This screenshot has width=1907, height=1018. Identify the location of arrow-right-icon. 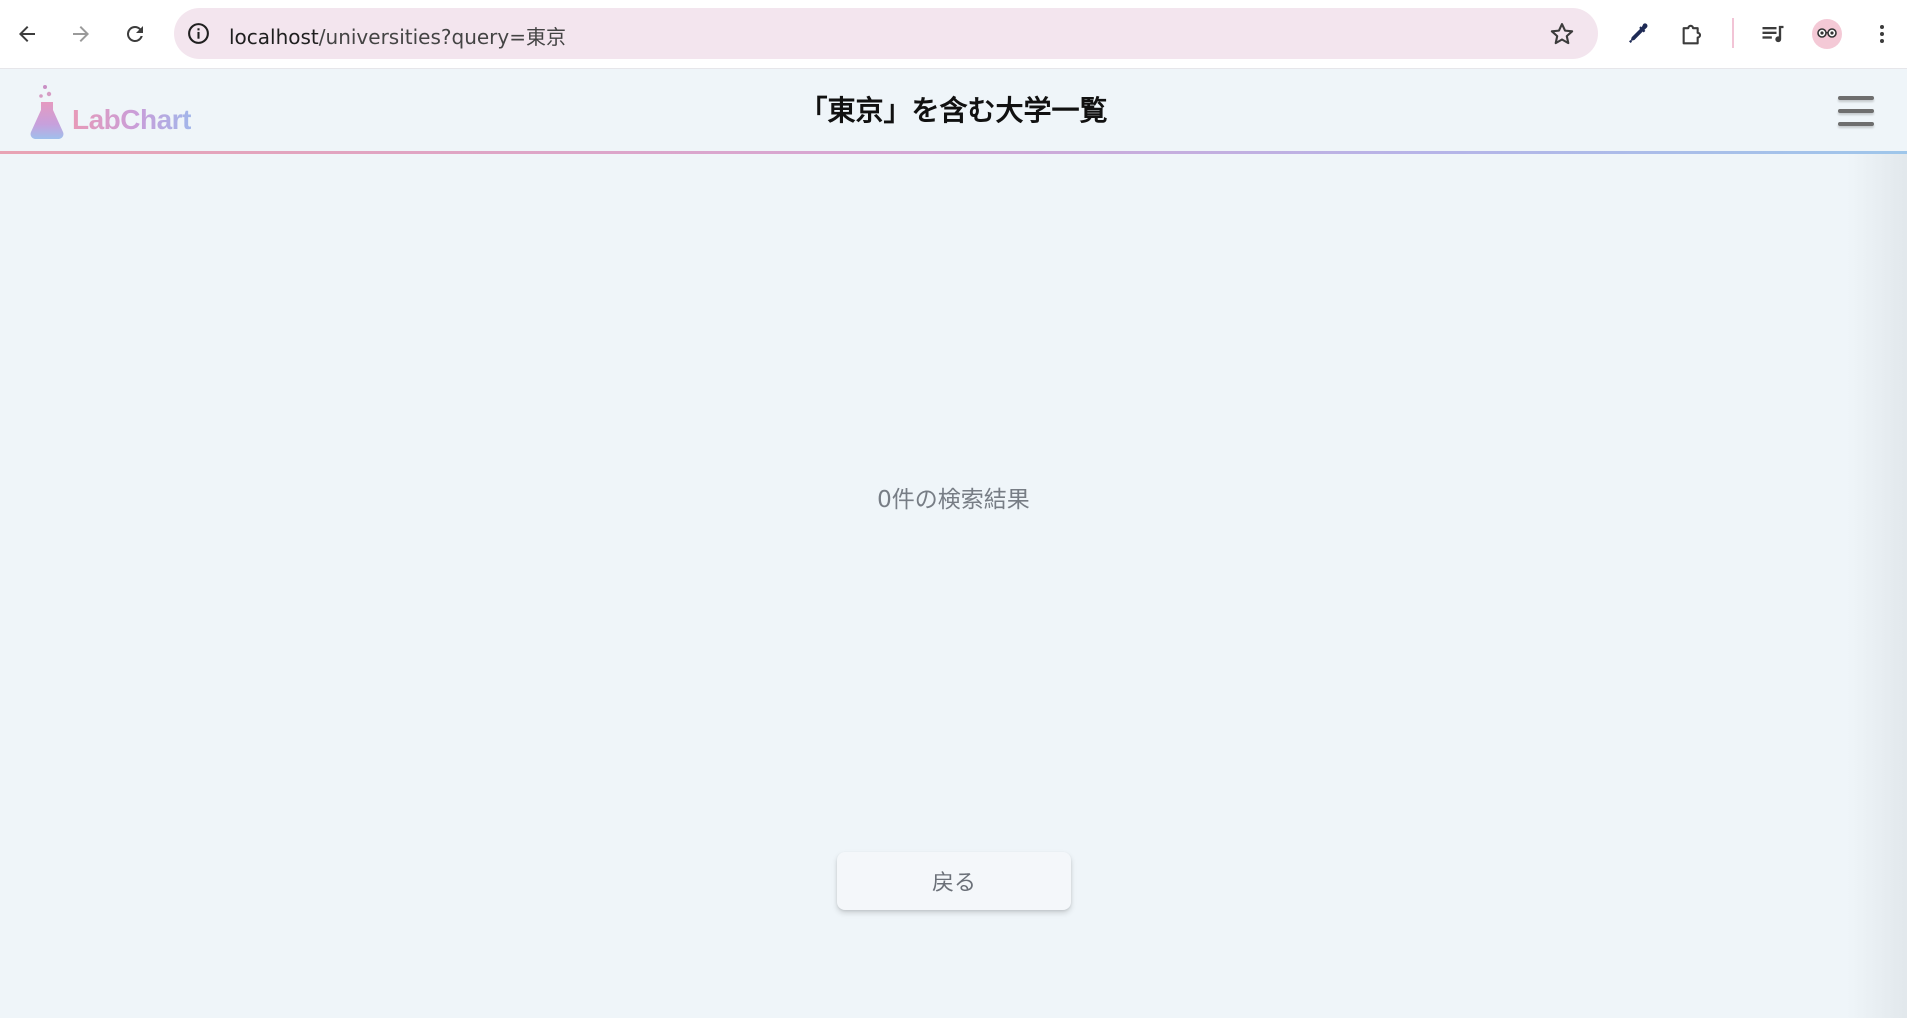
(81, 34).